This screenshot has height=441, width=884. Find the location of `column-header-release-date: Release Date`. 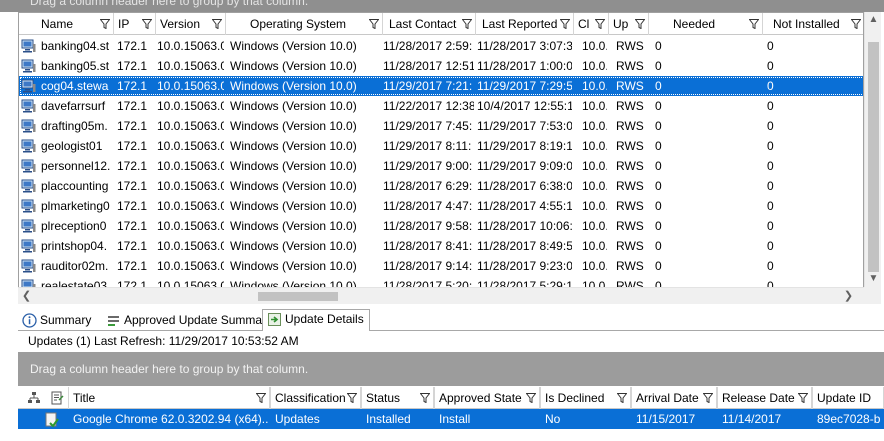

column-header-release-date: Release Date is located at coordinates (764, 398).